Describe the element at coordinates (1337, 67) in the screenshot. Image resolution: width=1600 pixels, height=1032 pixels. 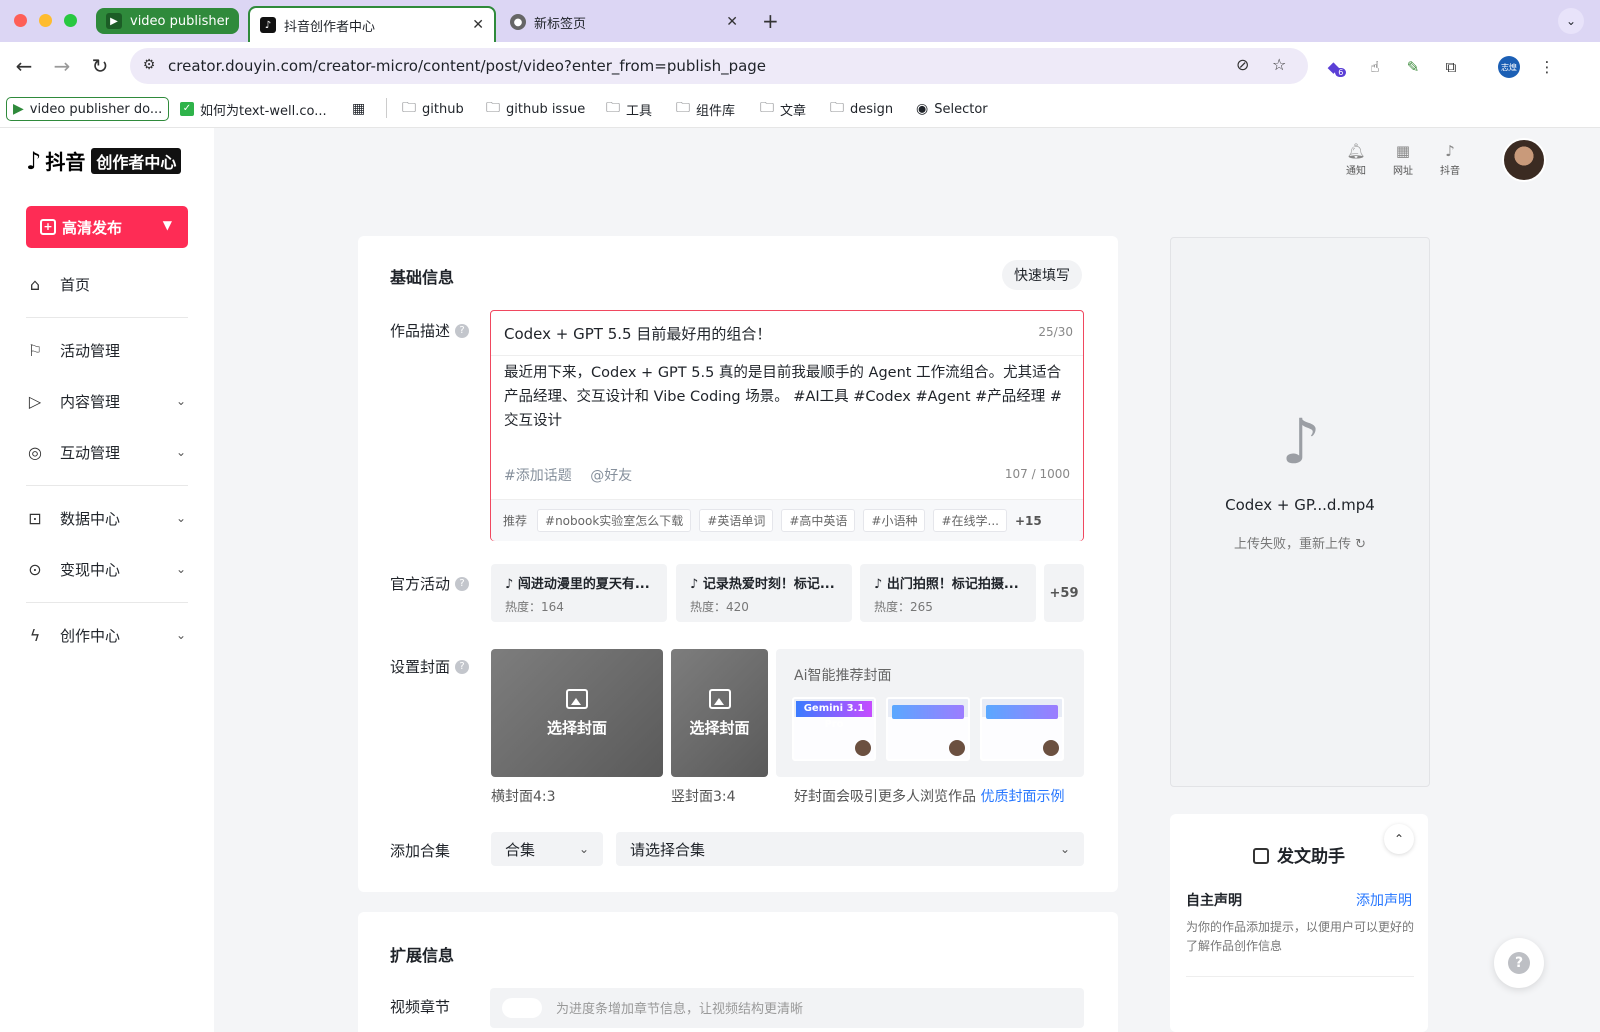
I see `extension-badge-icon: ◆ 6` at that location.